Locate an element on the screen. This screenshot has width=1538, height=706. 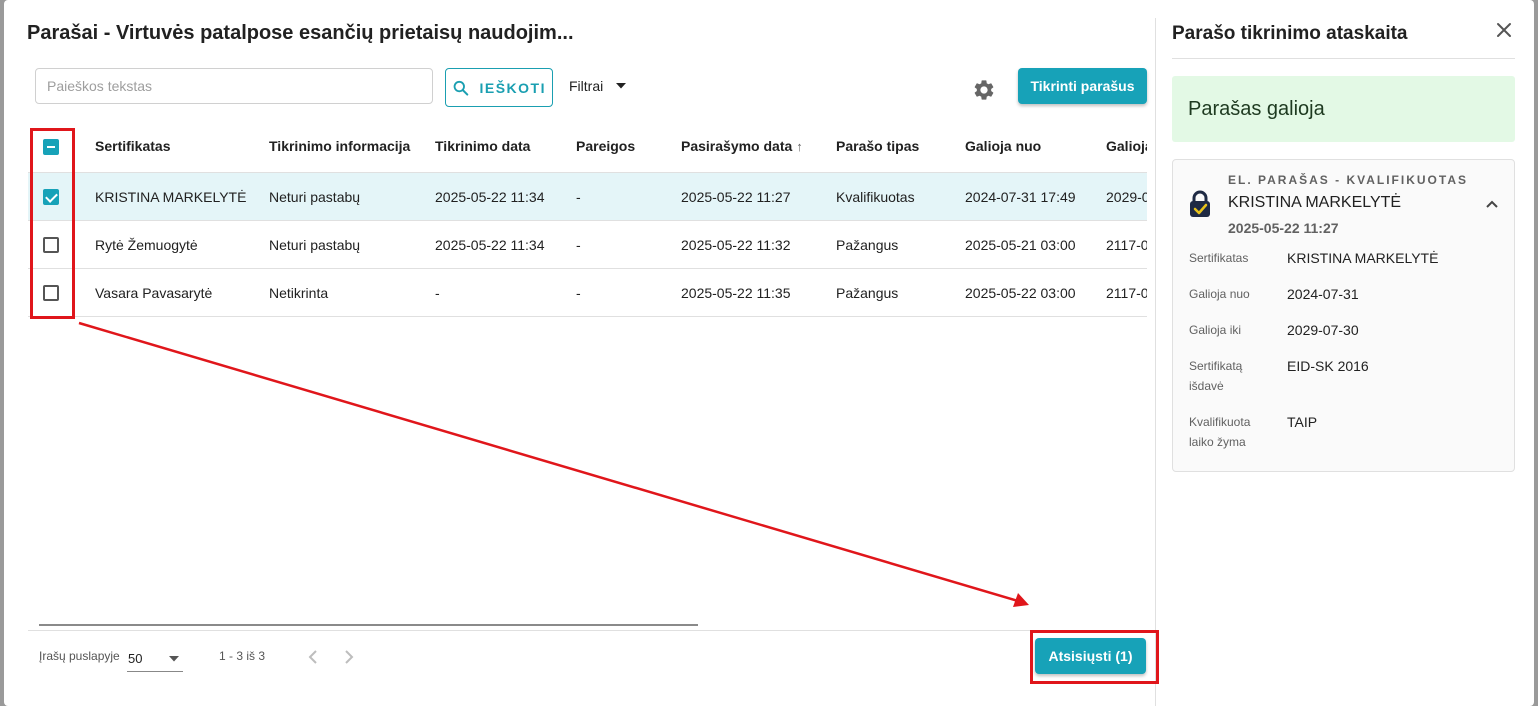
table-cell: Vasara Pavasarytė is located at coordinates (182, 292).